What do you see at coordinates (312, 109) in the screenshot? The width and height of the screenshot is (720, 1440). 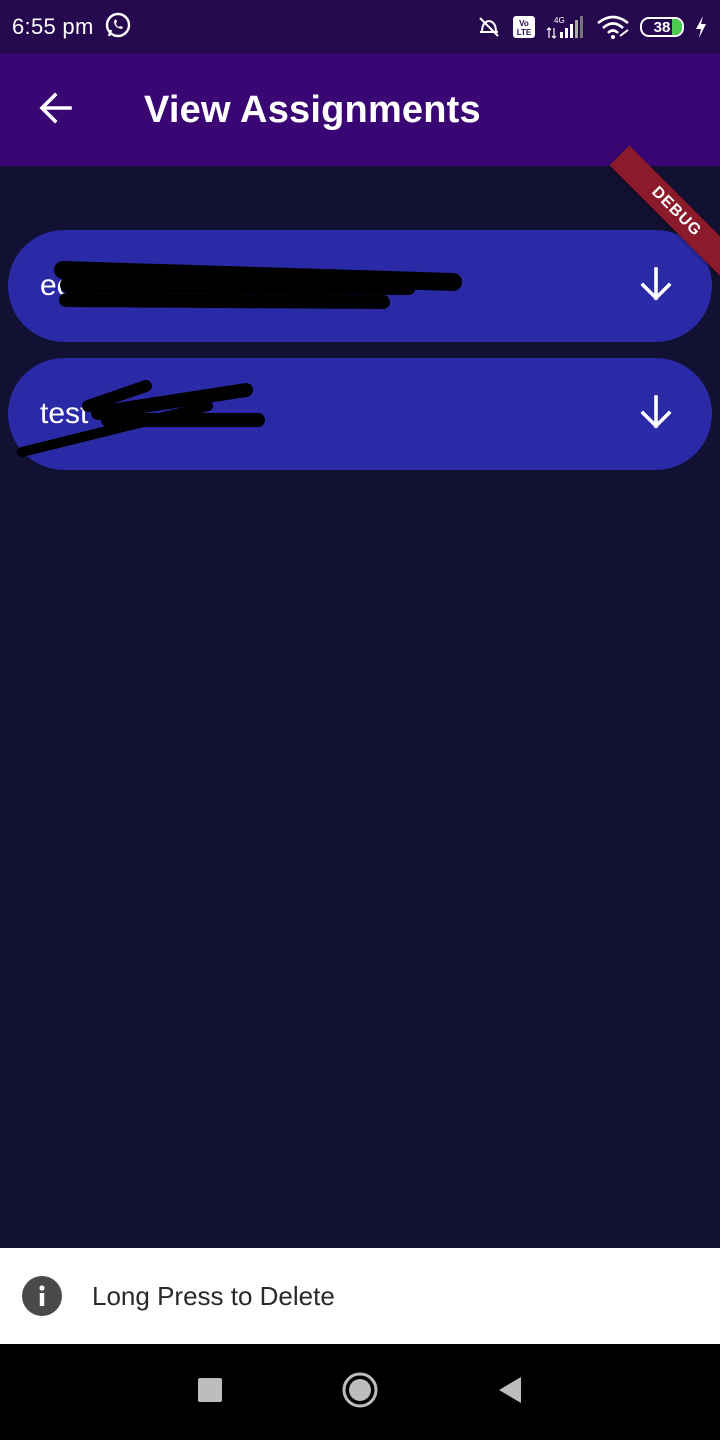 I see `page-title: View Assignments` at bounding box center [312, 109].